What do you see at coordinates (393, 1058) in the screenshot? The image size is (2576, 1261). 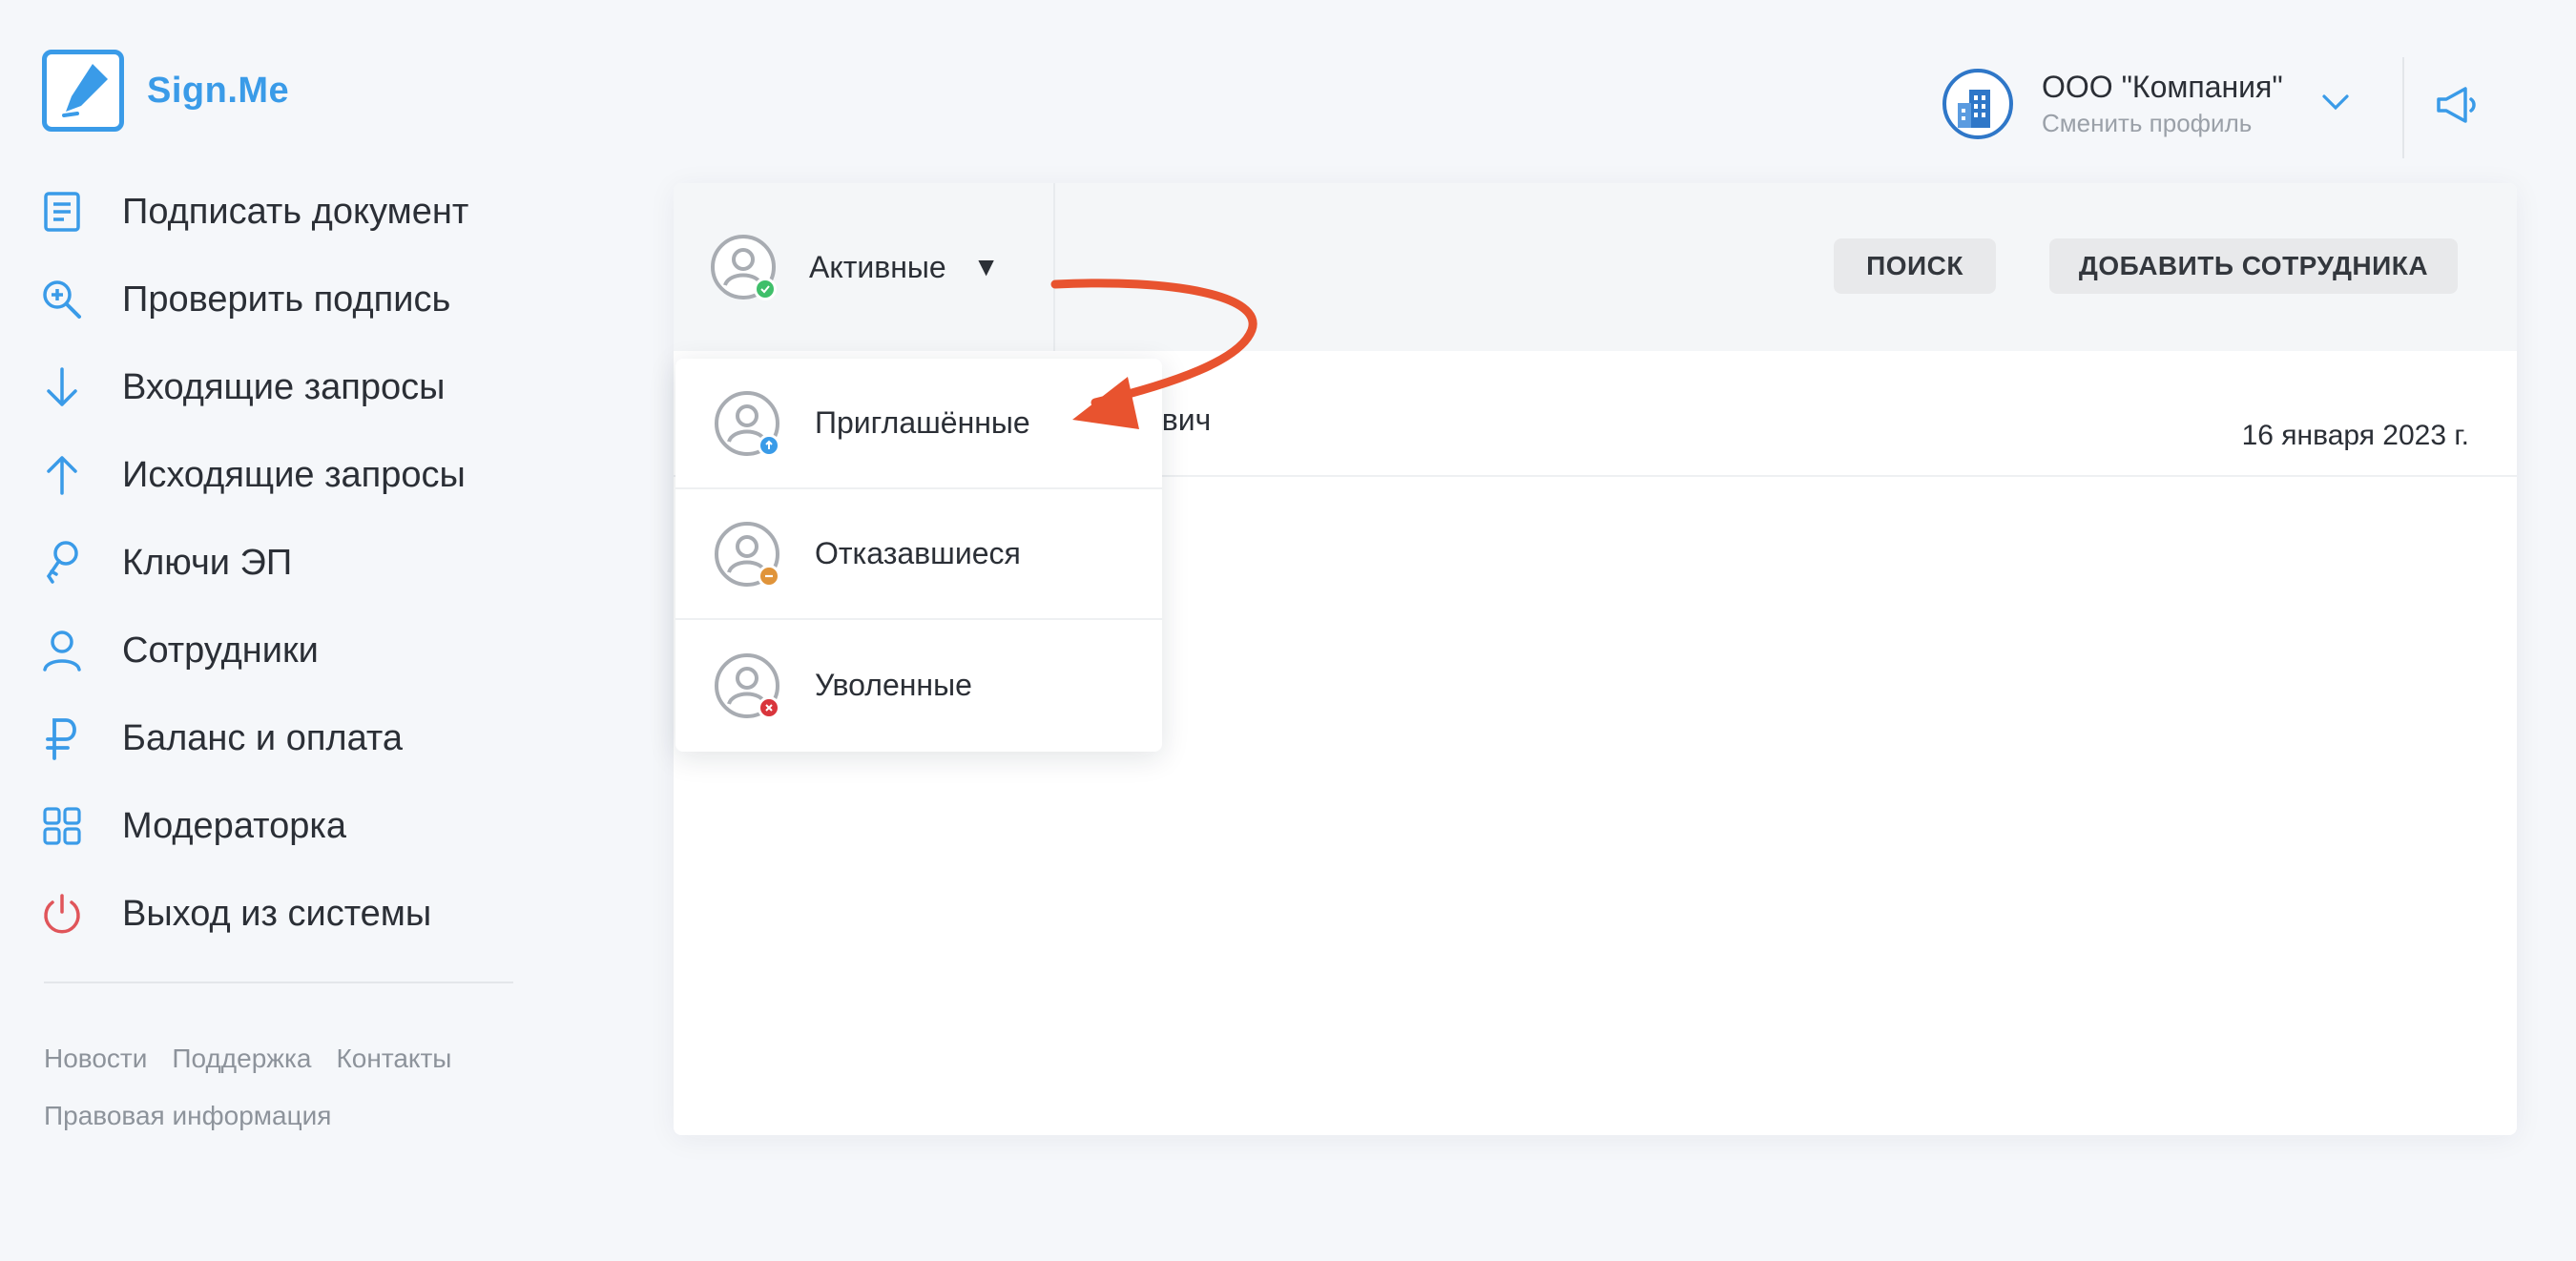 I see `footer-link-contacts: Контакты` at bounding box center [393, 1058].